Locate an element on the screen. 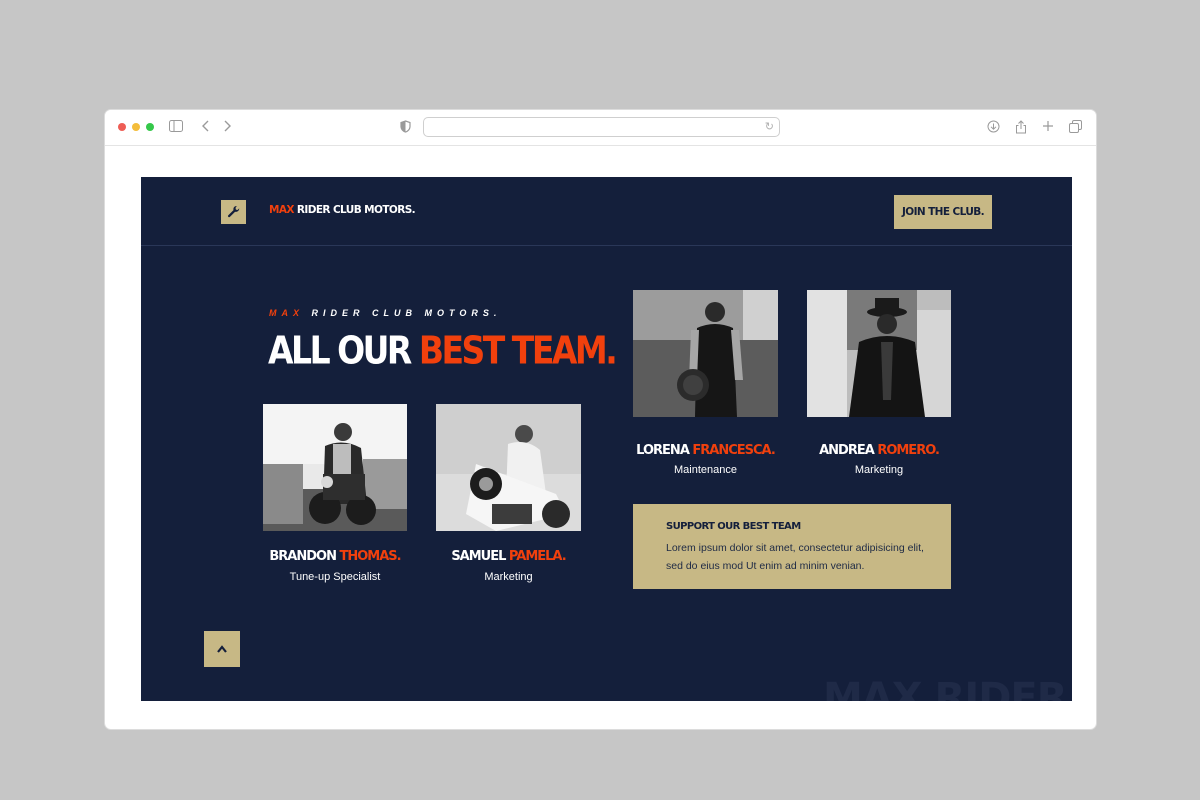  title-white: ALL OUR is located at coordinates (343, 350).